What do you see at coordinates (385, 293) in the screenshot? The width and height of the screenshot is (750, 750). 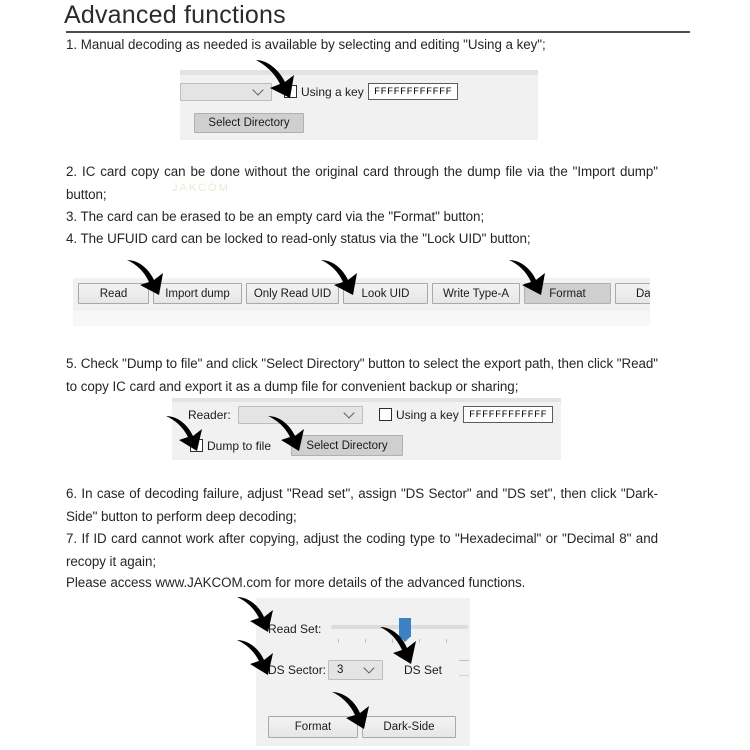 I see `toolbar-button-look-uid: Look UID` at bounding box center [385, 293].